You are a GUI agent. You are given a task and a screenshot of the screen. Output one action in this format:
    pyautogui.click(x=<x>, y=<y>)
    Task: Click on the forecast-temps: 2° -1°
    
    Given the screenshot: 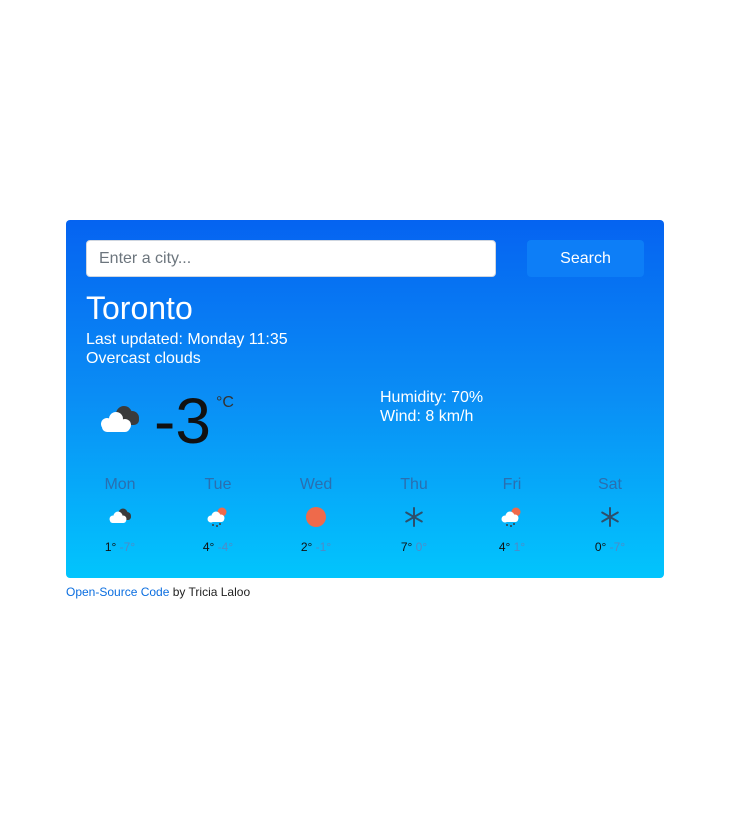 What is the action you would take?
    pyautogui.click(x=316, y=547)
    